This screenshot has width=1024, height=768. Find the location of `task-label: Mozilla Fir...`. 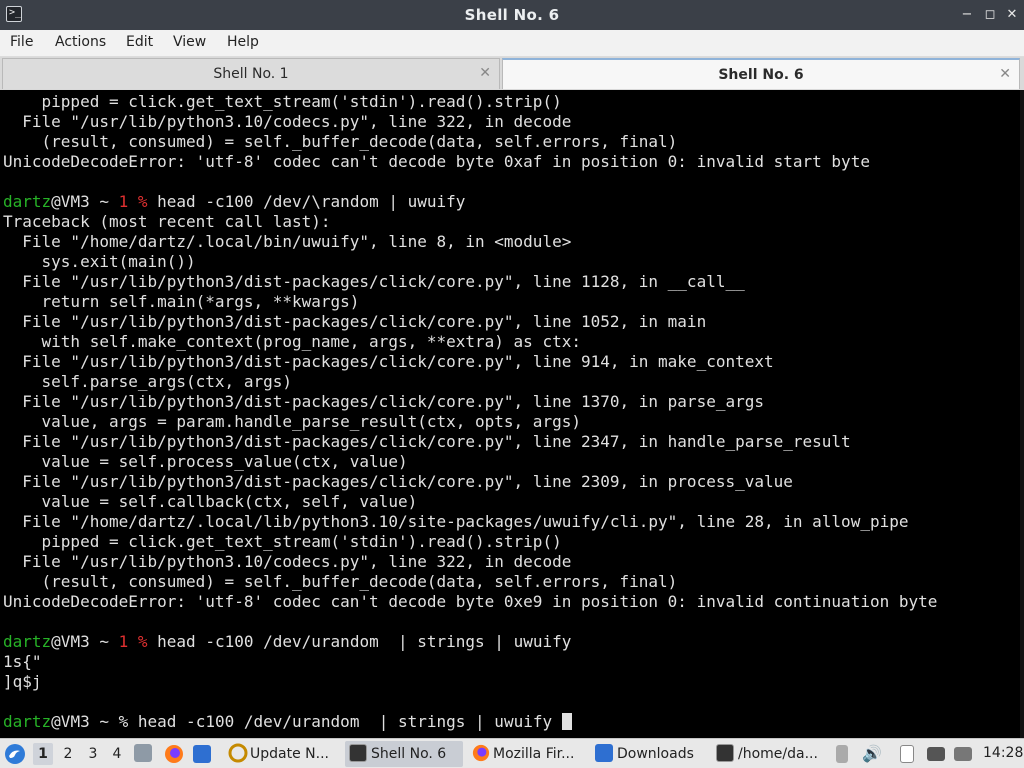

task-label: Mozilla Fir... is located at coordinates (534, 754).